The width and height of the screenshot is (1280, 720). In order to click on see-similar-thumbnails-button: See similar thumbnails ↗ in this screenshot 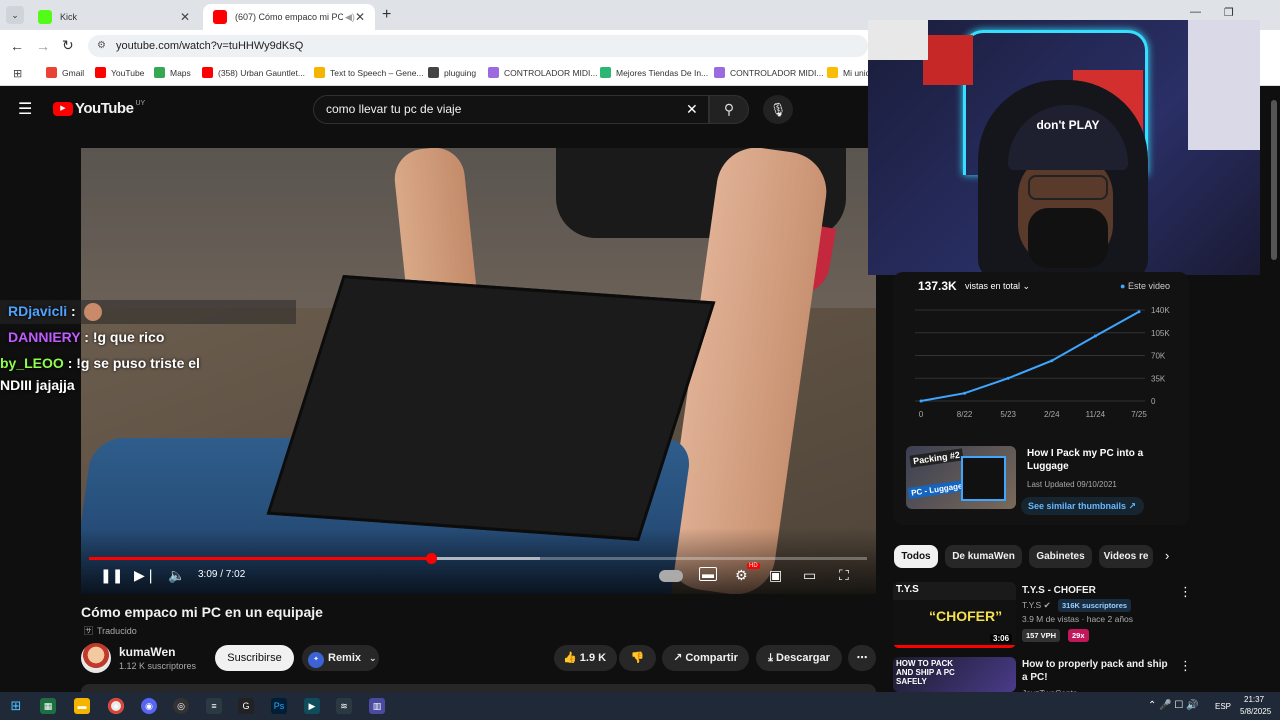, I will do `click(1082, 506)`.